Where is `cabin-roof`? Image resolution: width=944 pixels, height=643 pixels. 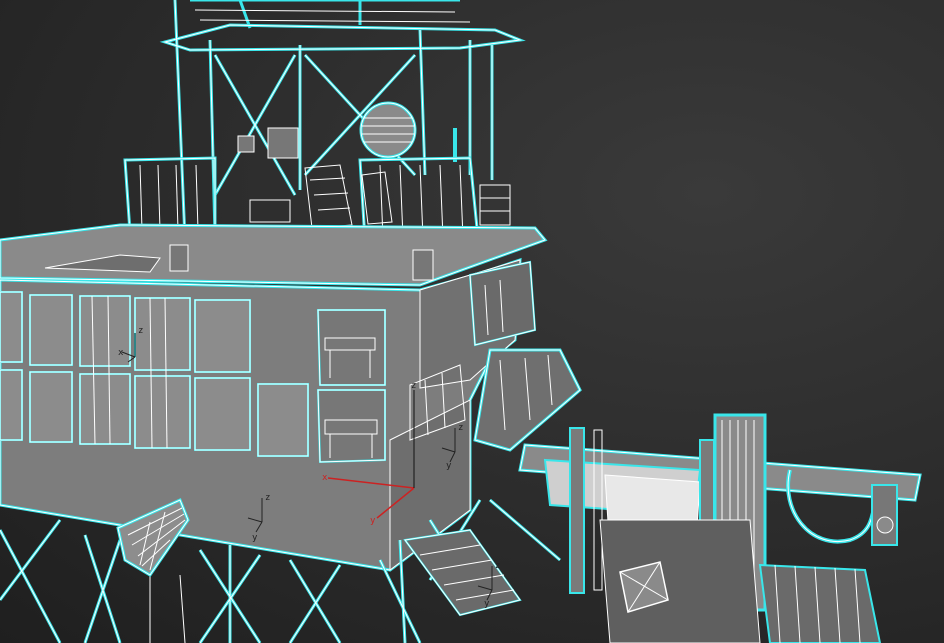
cabin-roof is located at coordinates (274, 255).